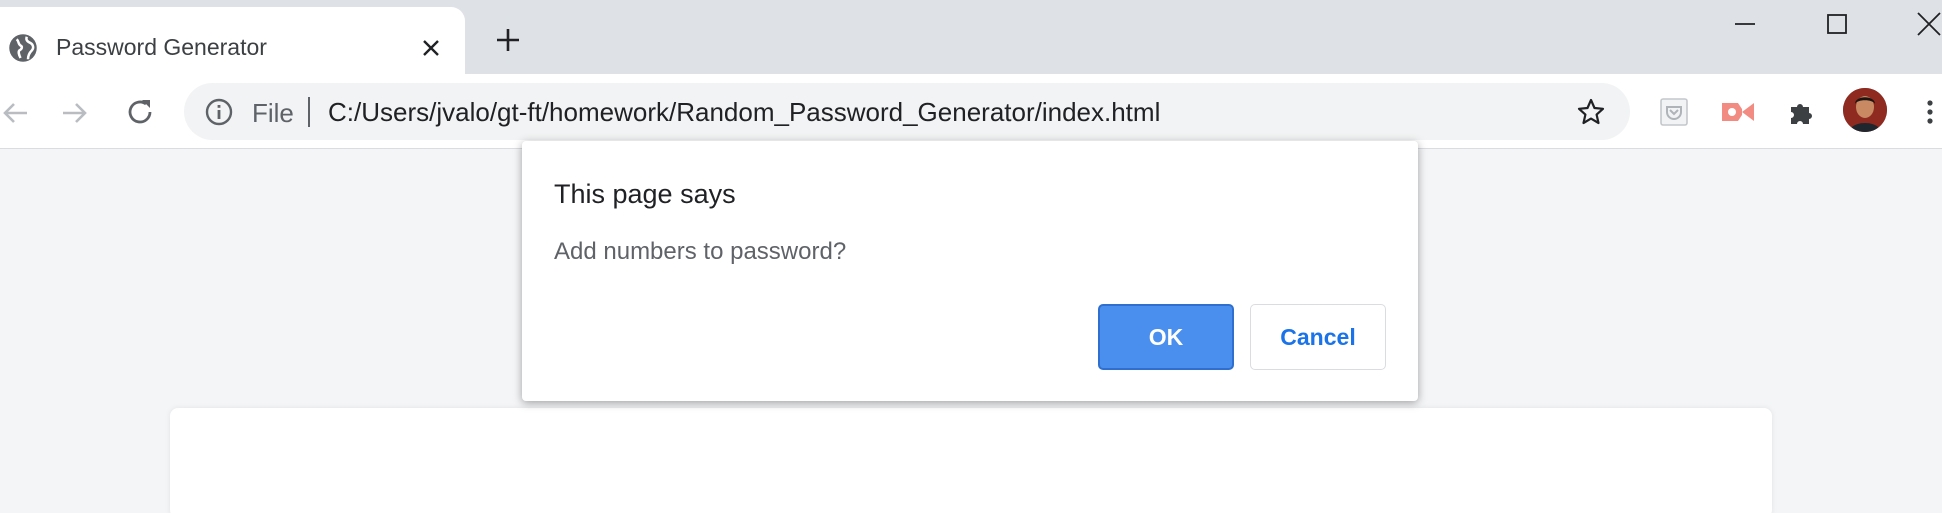 The height and width of the screenshot is (513, 1942). What do you see at coordinates (273, 113) in the screenshot?
I see `url-scheme-label: File` at bounding box center [273, 113].